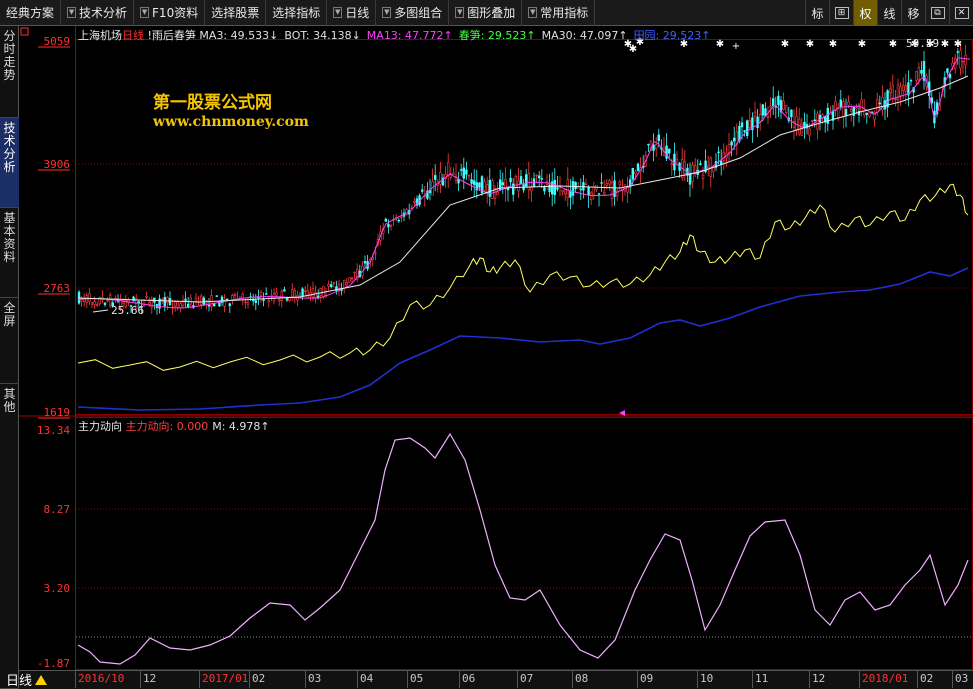 This screenshot has height=689, width=973. I want to click on x-tick-label: 07, so click(527, 678).